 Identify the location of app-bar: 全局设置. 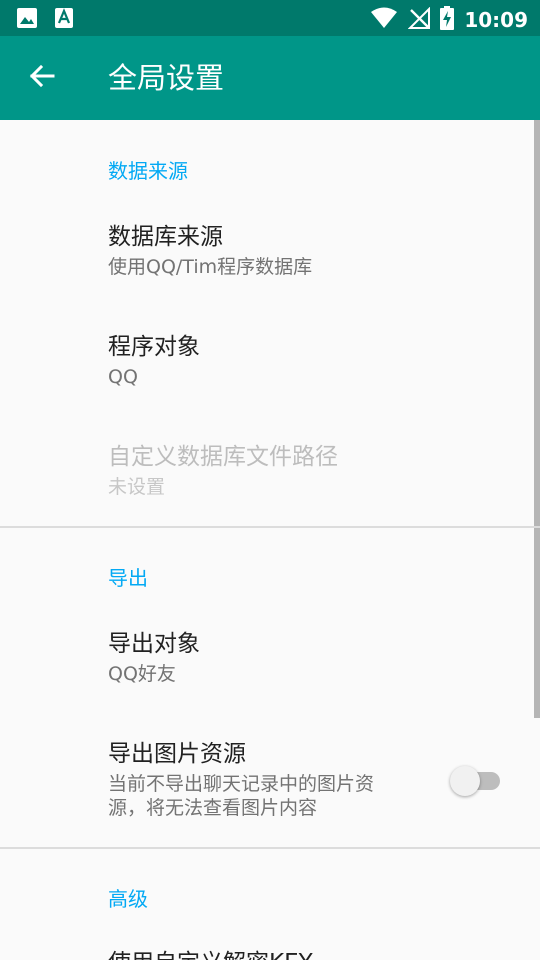
(270, 78).